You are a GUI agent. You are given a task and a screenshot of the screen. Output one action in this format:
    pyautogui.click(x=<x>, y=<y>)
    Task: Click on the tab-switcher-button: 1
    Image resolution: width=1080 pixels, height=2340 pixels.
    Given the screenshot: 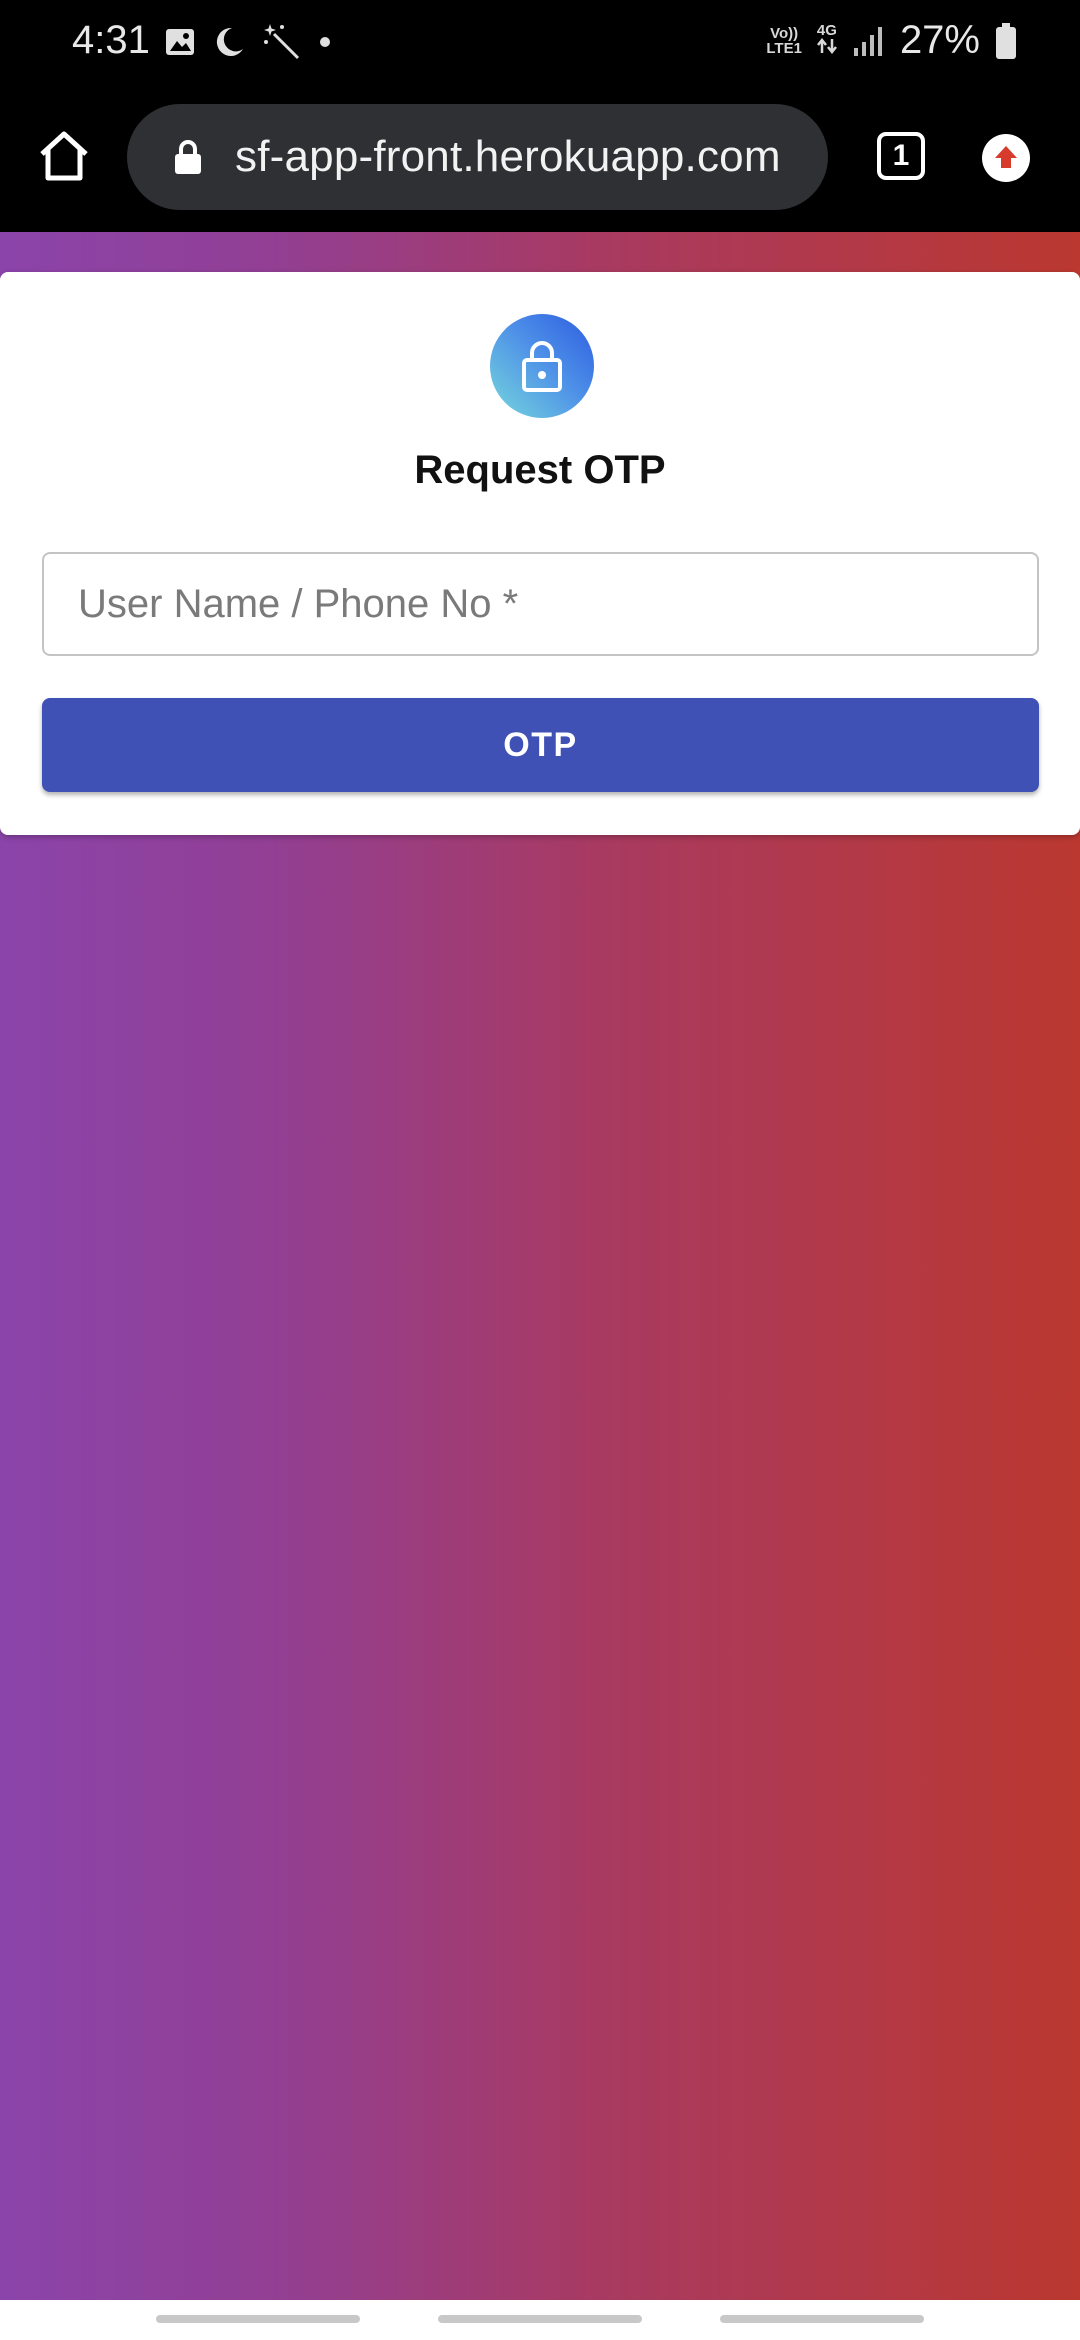 What is the action you would take?
    pyautogui.click(x=901, y=156)
    